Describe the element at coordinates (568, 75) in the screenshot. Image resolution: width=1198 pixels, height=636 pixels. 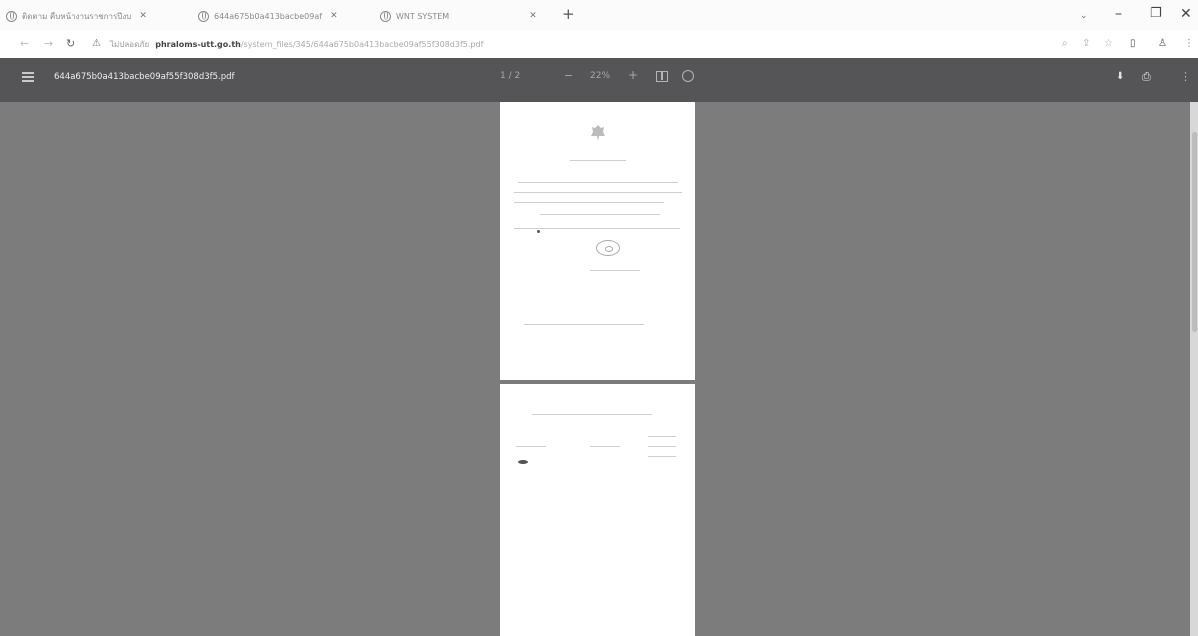
I see `zoom-out-button: −` at that location.